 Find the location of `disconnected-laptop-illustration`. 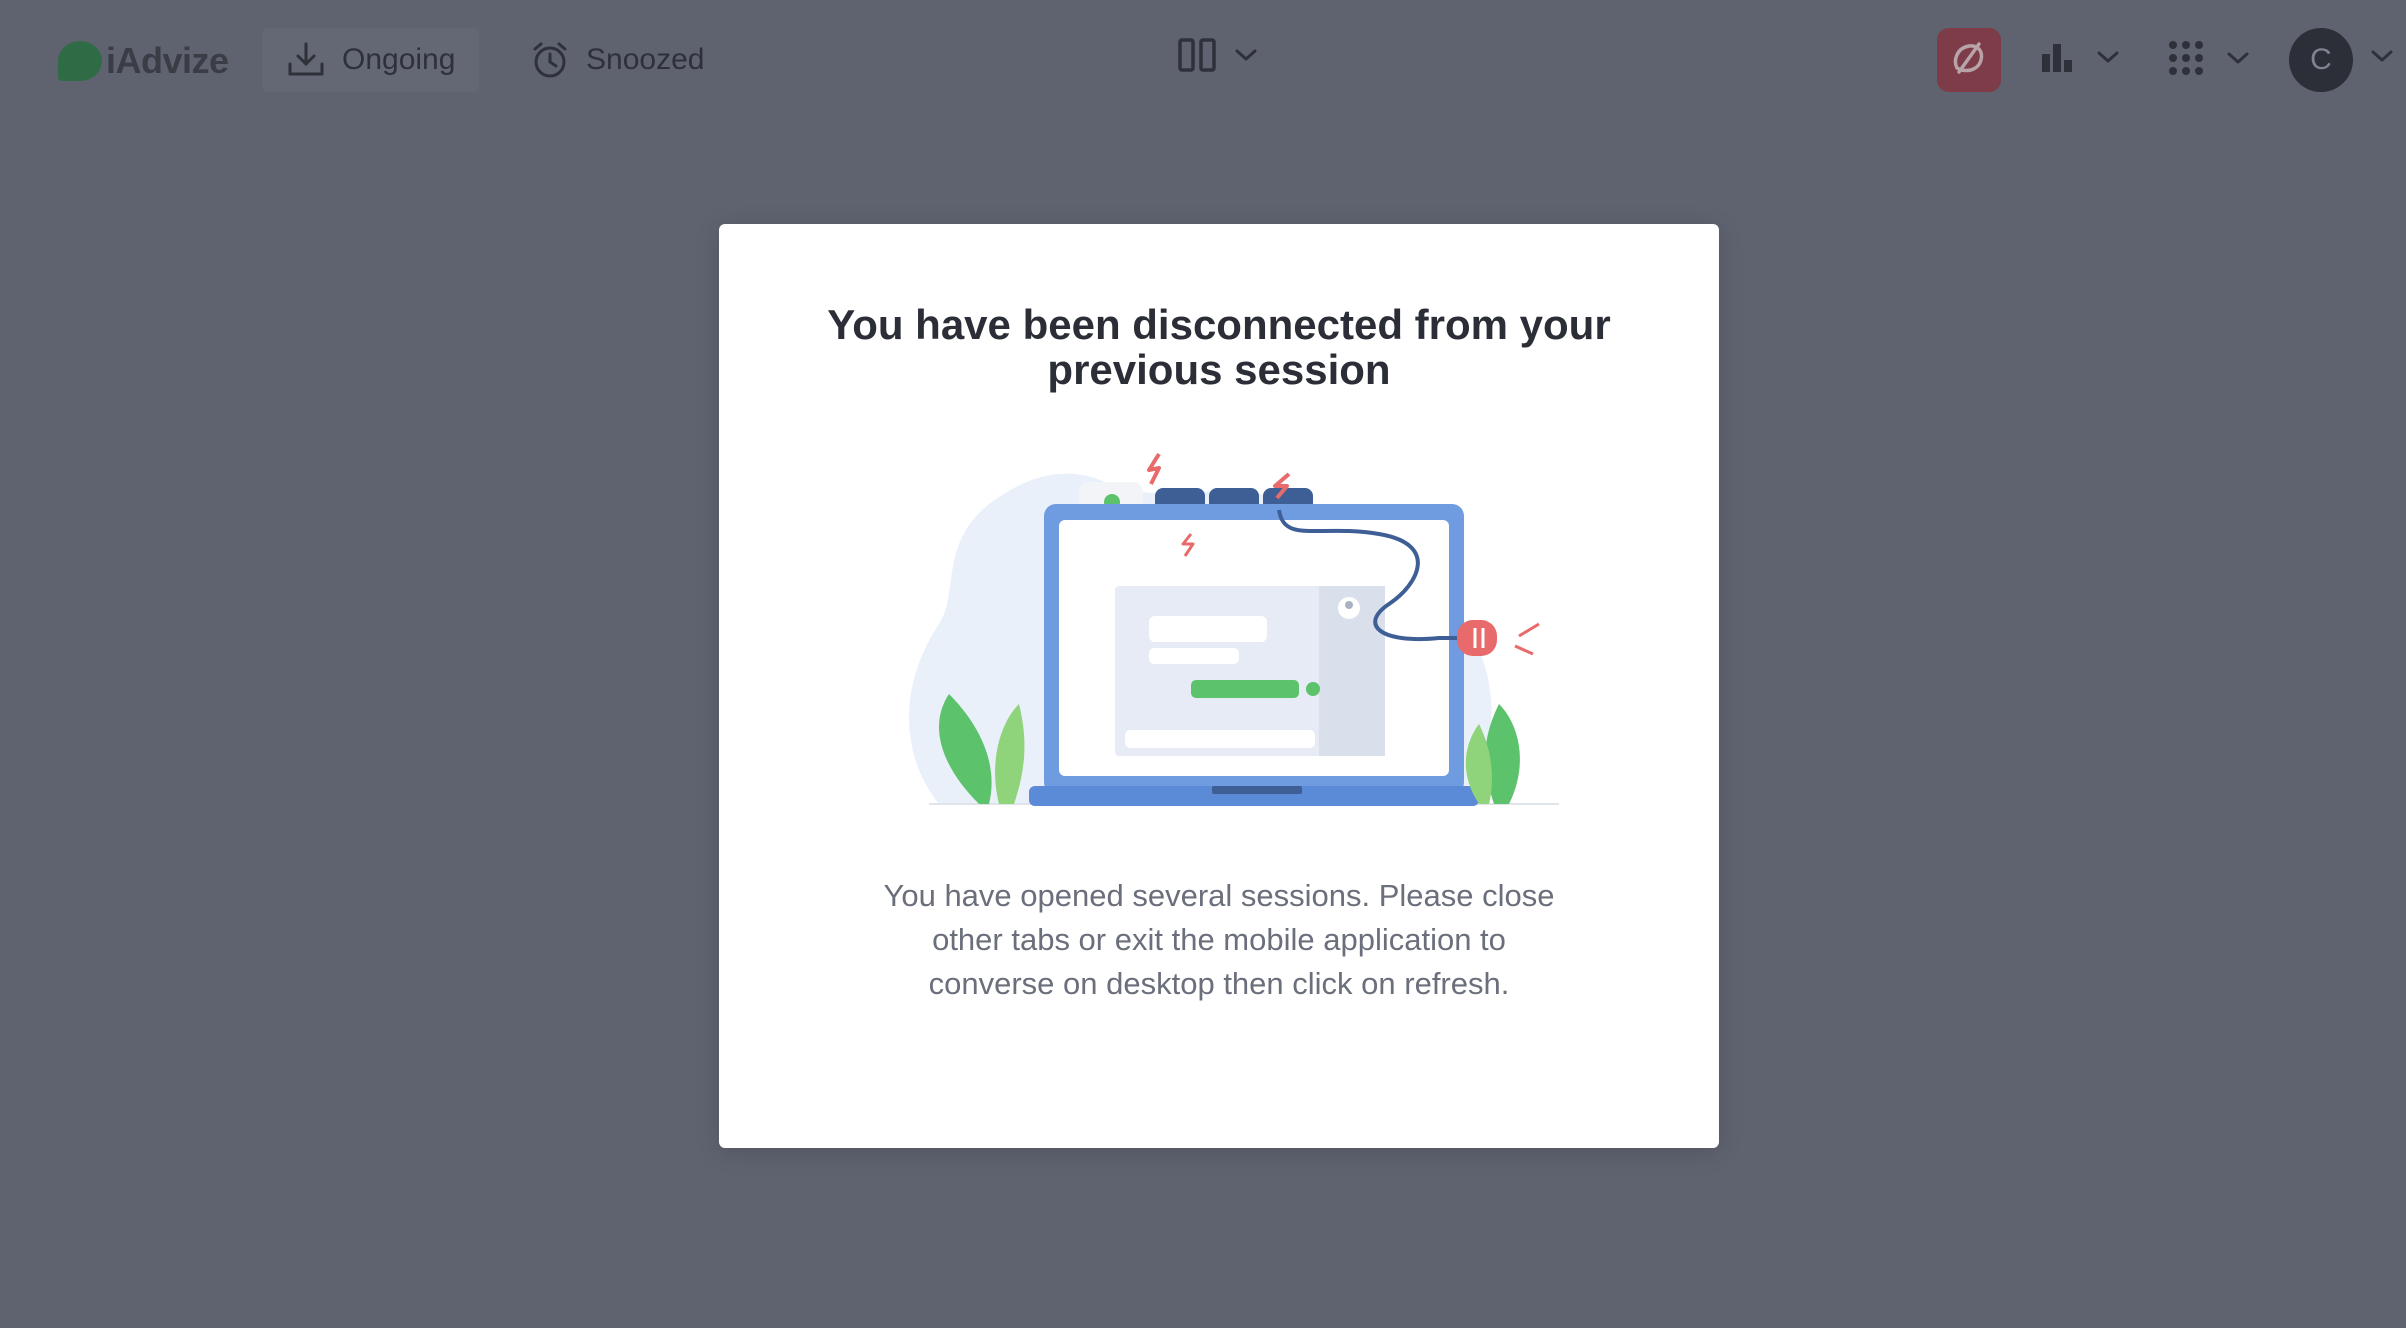

disconnected-laptop-illustration is located at coordinates (1229, 634).